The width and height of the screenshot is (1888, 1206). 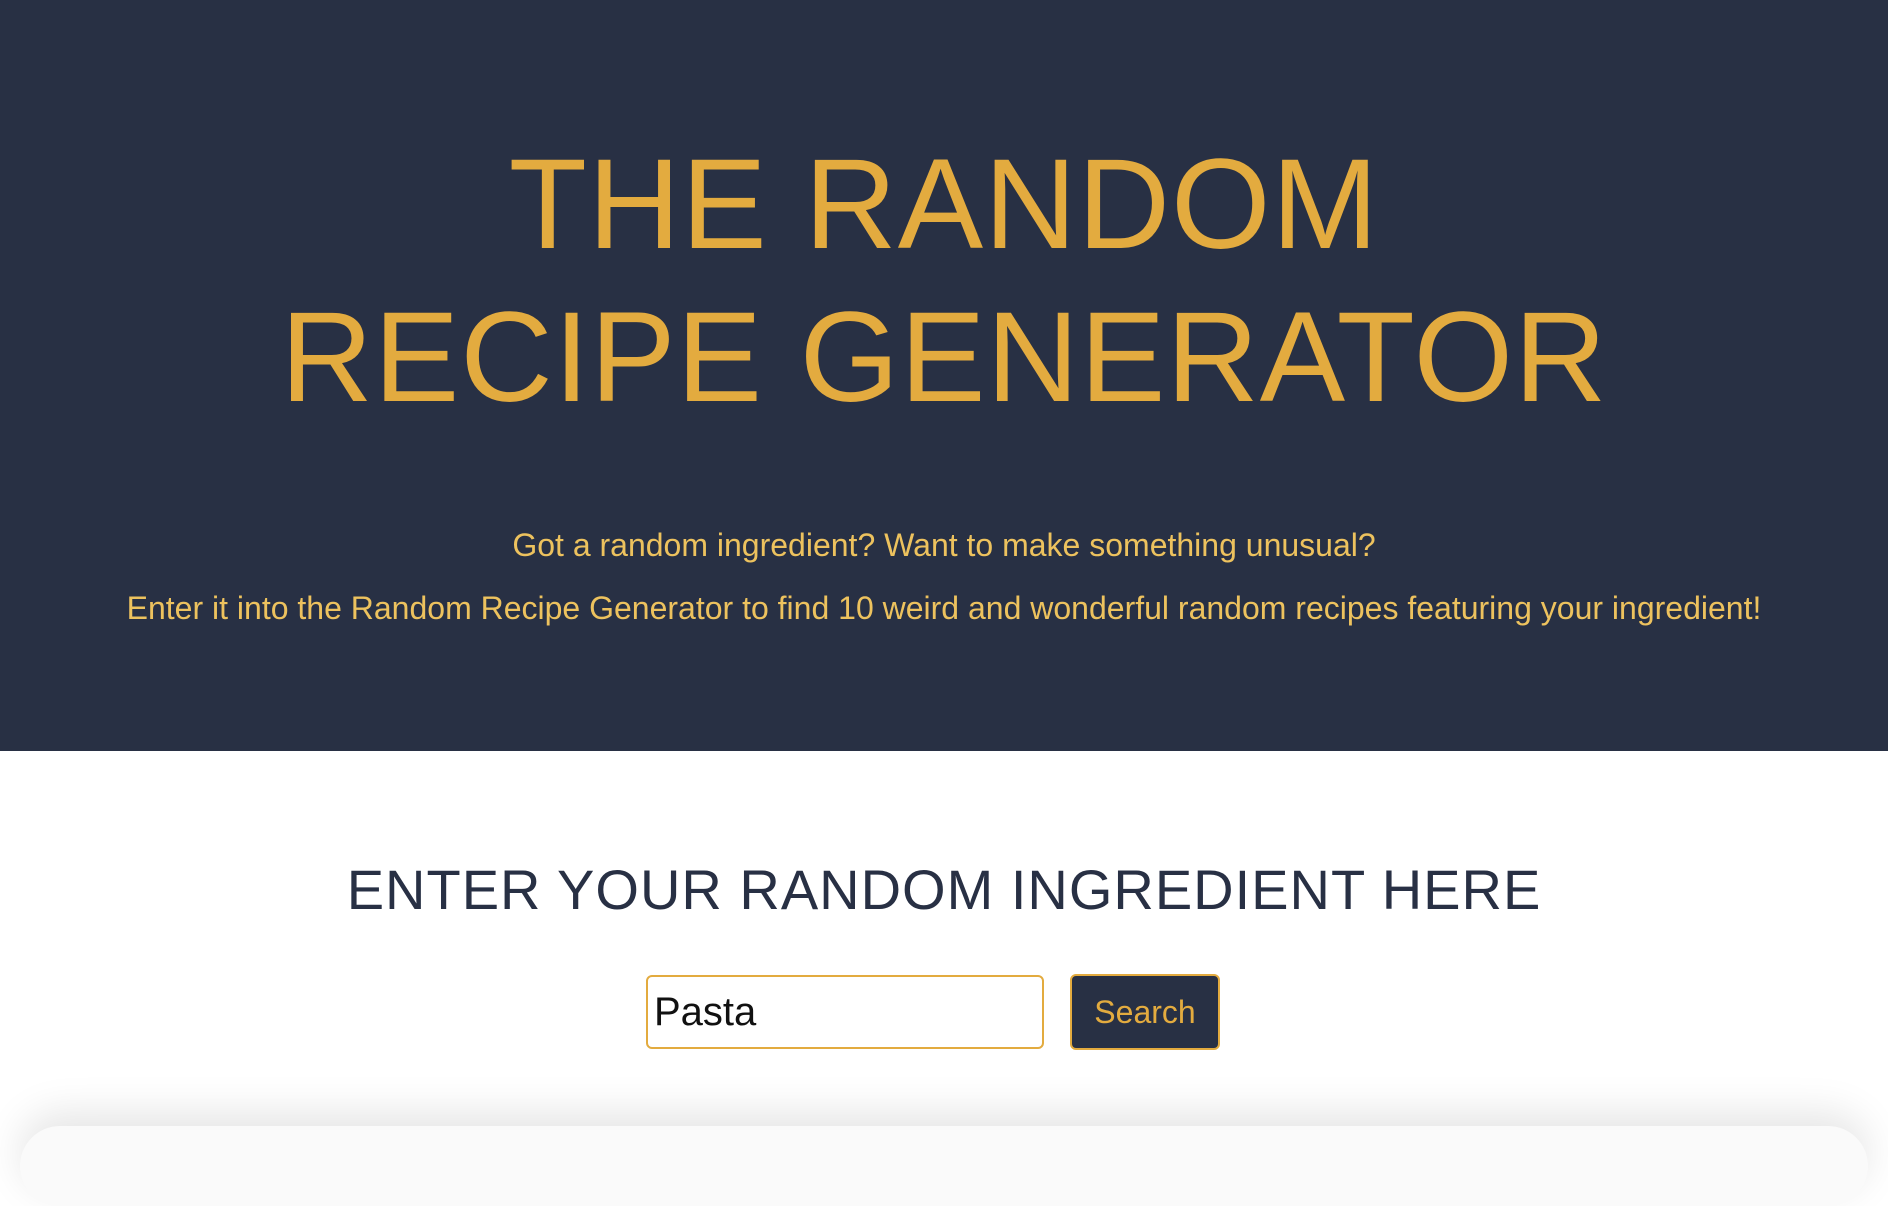 I want to click on ingredient-search-input, so click(x=845, y=1012).